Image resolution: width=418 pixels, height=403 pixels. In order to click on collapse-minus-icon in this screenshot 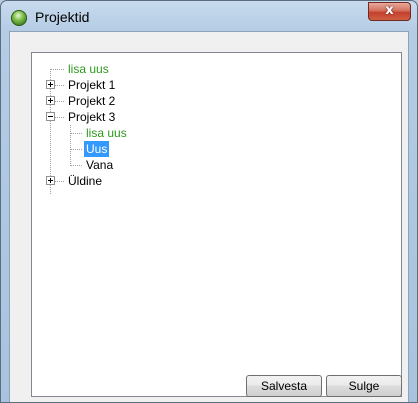, I will do `click(50, 116)`.